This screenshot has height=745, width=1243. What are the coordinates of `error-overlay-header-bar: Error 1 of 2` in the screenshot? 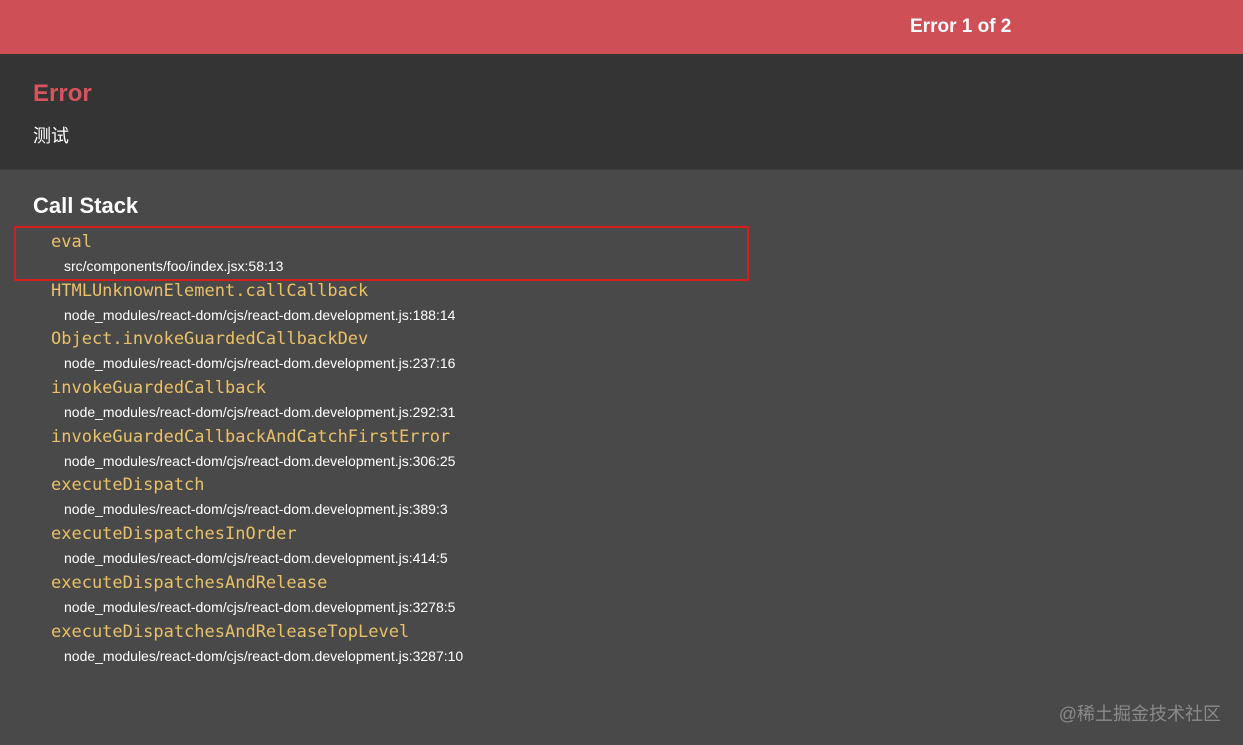 It's located at (621, 27).